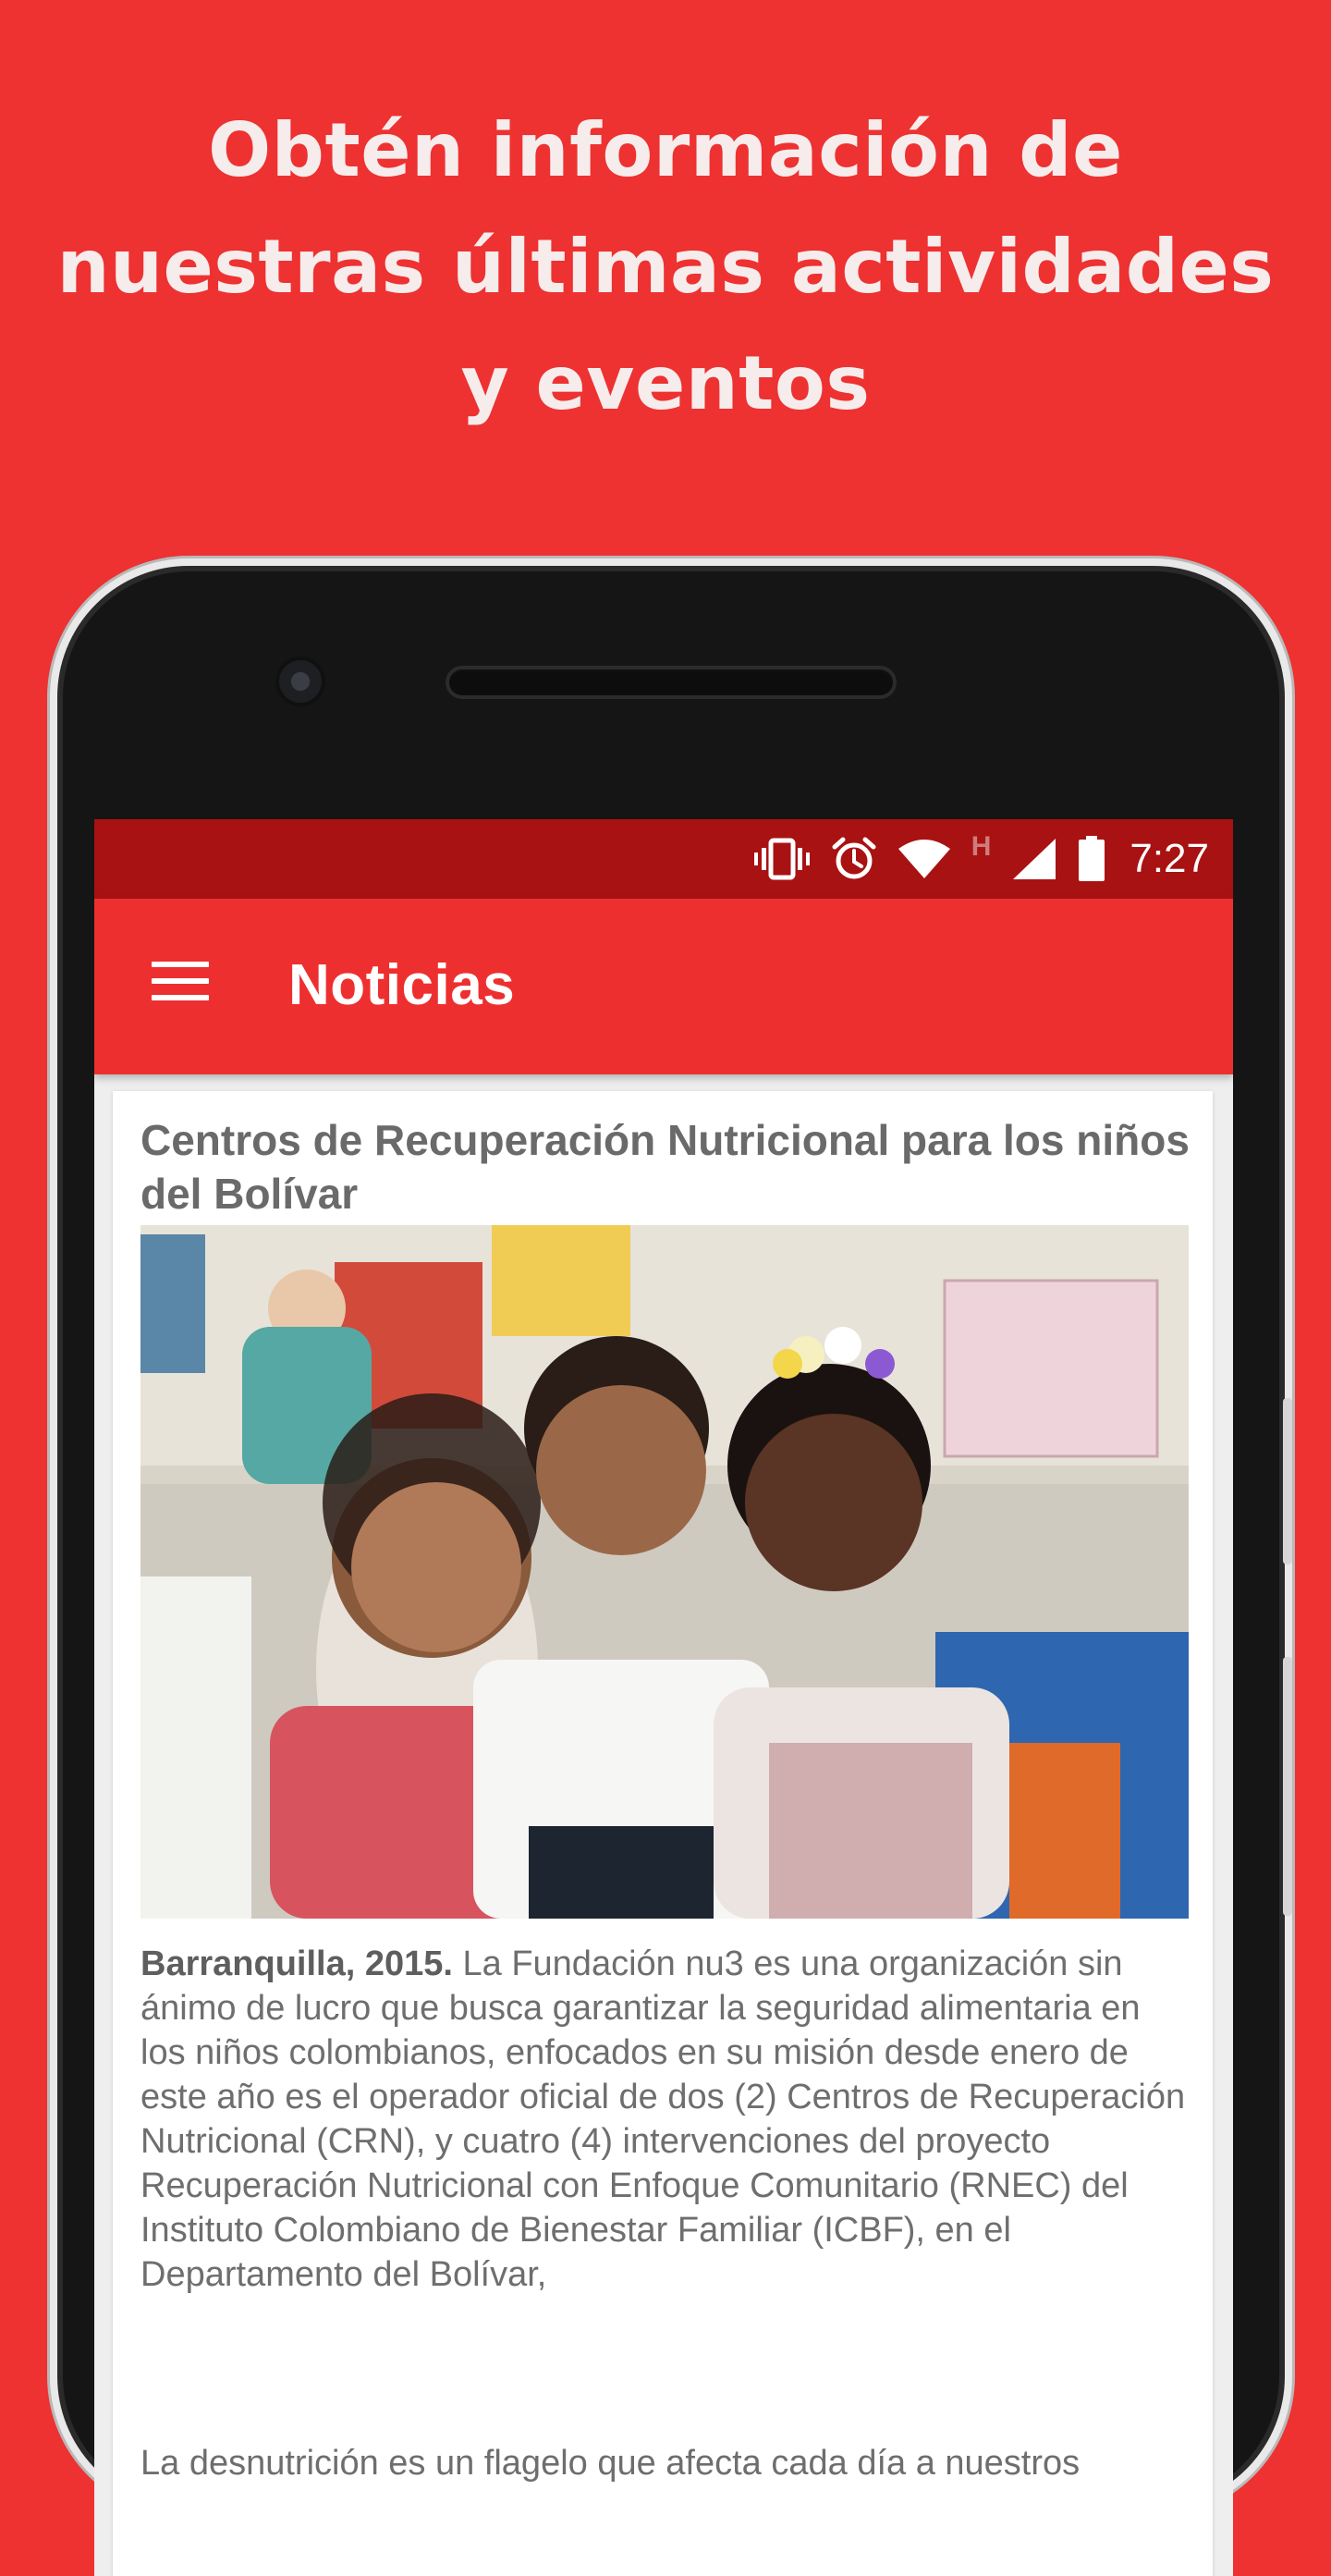  What do you see at coordinates (402, 985) in the screenshot?
I see `app-bar-title: Noticias` at bounding box center [402, 985].